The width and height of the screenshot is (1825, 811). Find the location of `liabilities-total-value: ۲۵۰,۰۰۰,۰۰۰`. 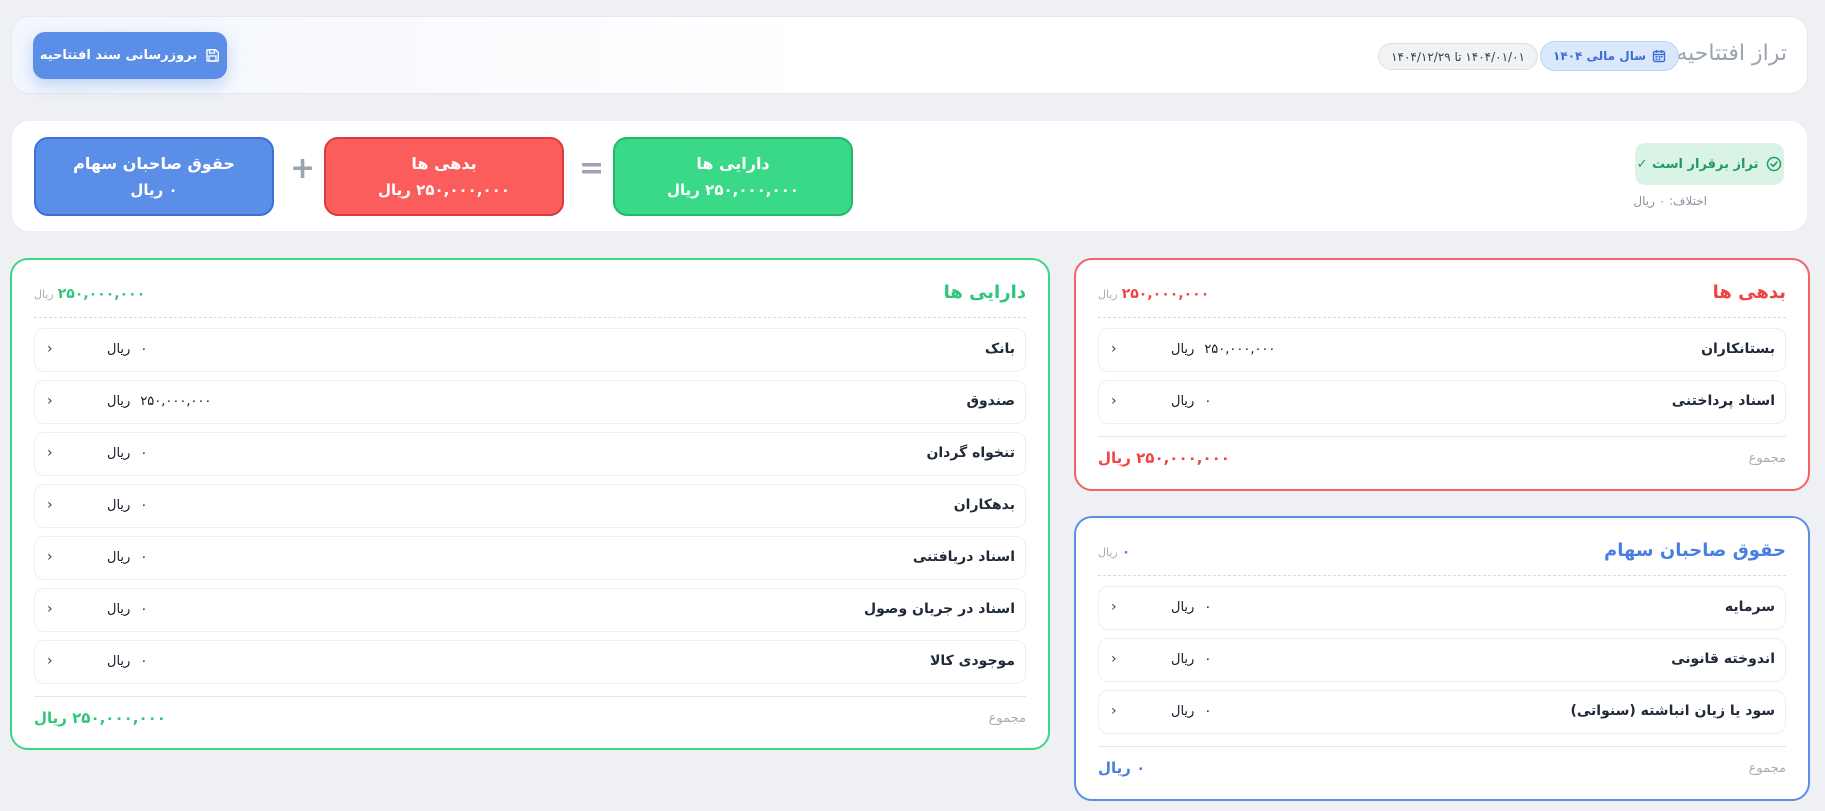

liabilities-total-value: ۲۵۰,۰۰۰,۰۰۰ is located at coordinates (1165, 294).